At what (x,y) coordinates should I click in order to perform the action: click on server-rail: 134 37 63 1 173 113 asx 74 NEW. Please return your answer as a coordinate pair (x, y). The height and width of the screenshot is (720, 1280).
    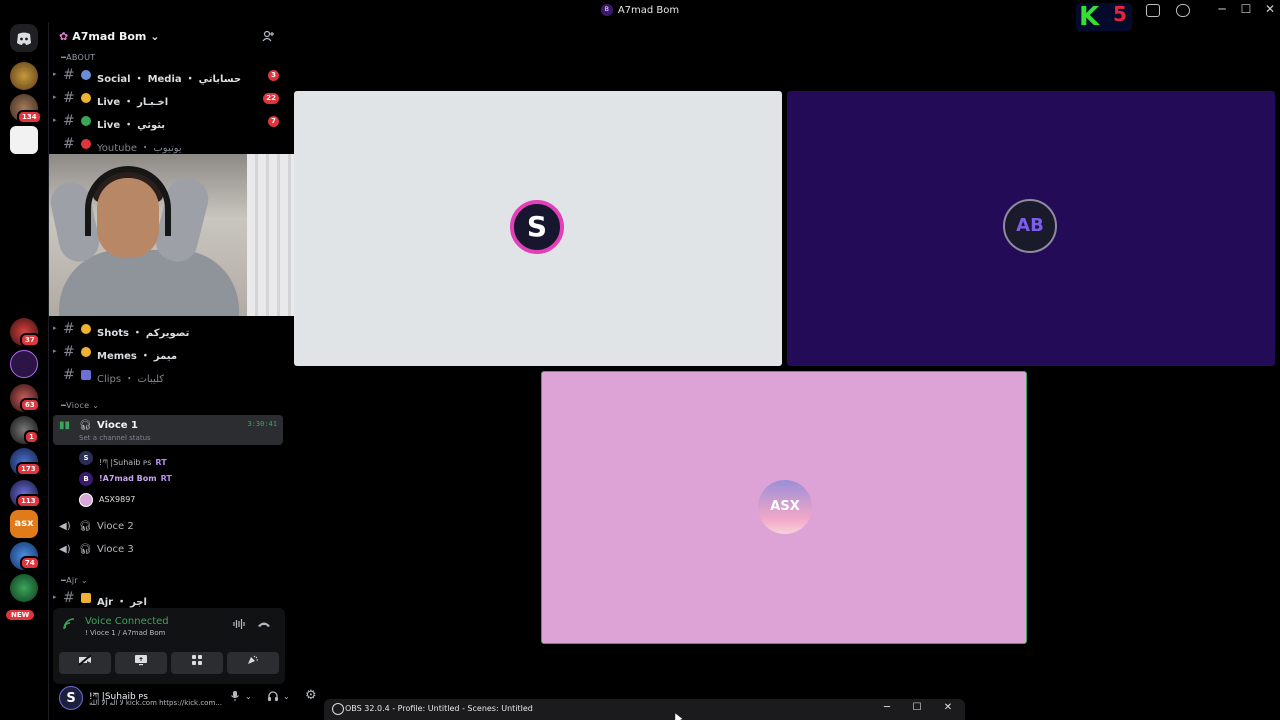
    Looking at the image, I should click on (24, 371).